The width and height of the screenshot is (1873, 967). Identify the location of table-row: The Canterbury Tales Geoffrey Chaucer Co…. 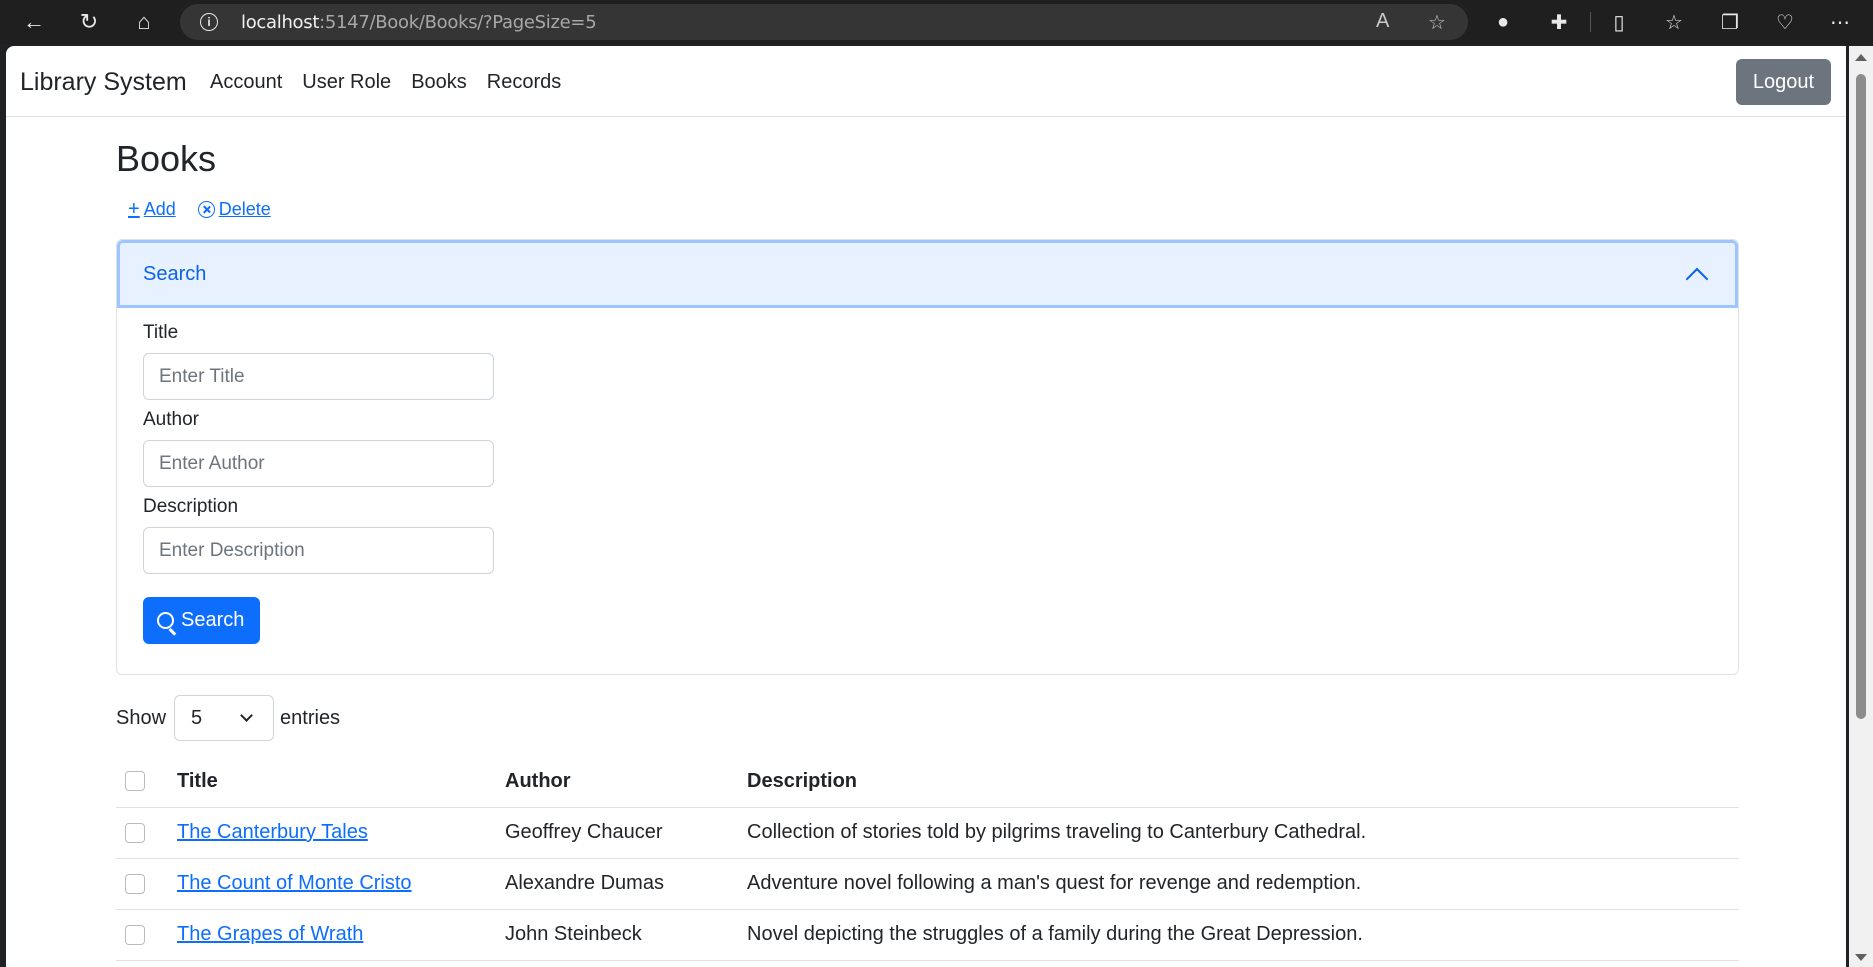
(927, 833).